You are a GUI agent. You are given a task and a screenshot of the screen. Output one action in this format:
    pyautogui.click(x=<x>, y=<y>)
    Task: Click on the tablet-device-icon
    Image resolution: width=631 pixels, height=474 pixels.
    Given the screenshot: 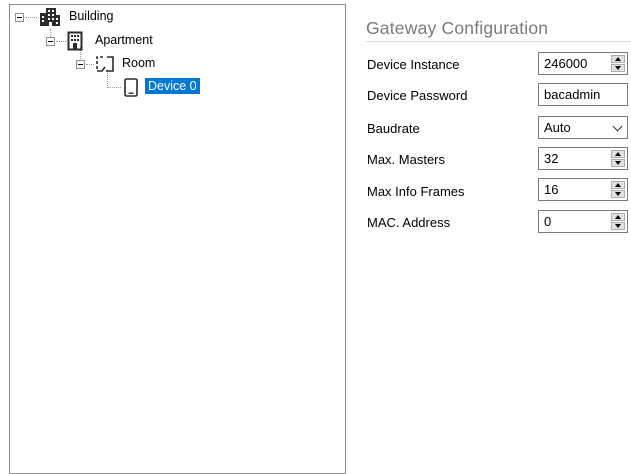 What is the action you would take?
    pyautogui.click(x=131, y=87)
    